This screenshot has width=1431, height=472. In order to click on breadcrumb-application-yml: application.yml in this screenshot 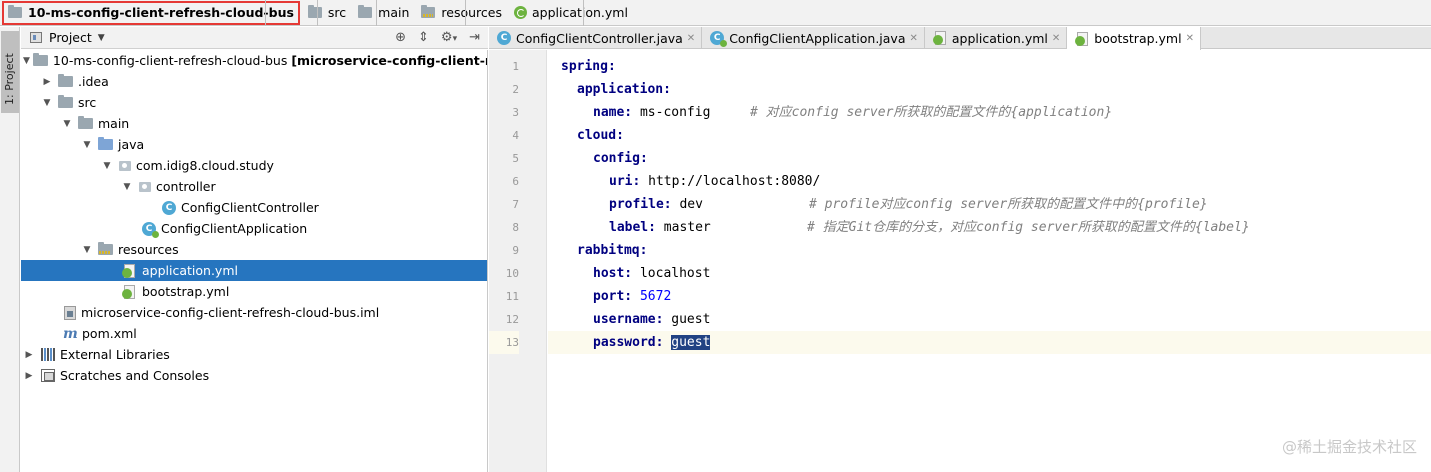, I will do `click(569, 13)`.